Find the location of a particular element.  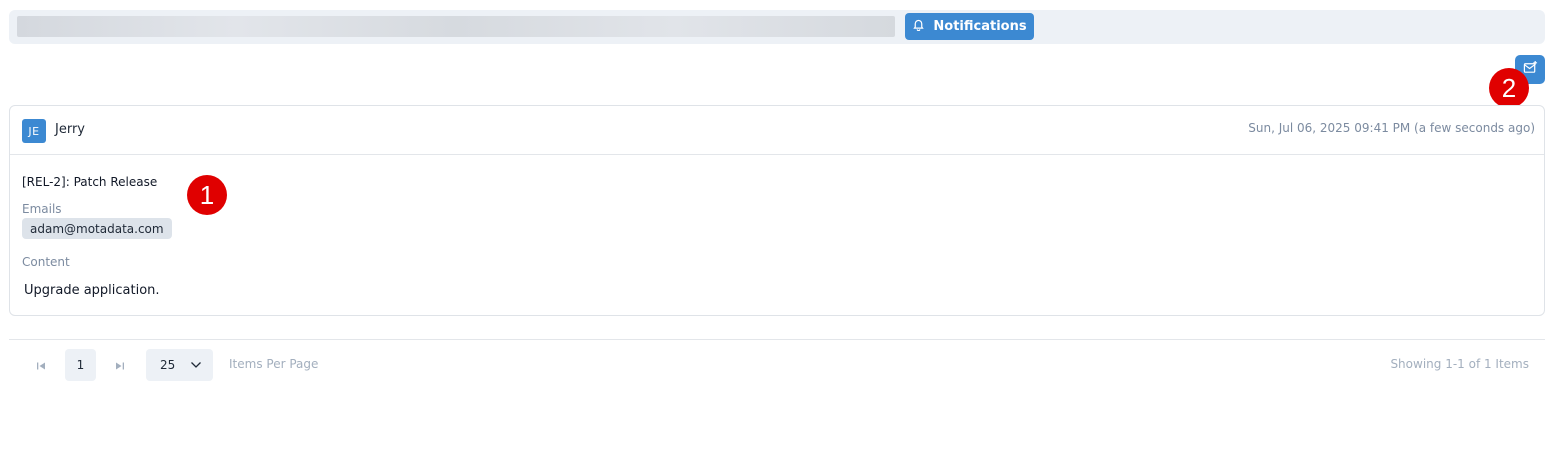

tab-notifications-label: Notifications is located at coordinates (980, 26).